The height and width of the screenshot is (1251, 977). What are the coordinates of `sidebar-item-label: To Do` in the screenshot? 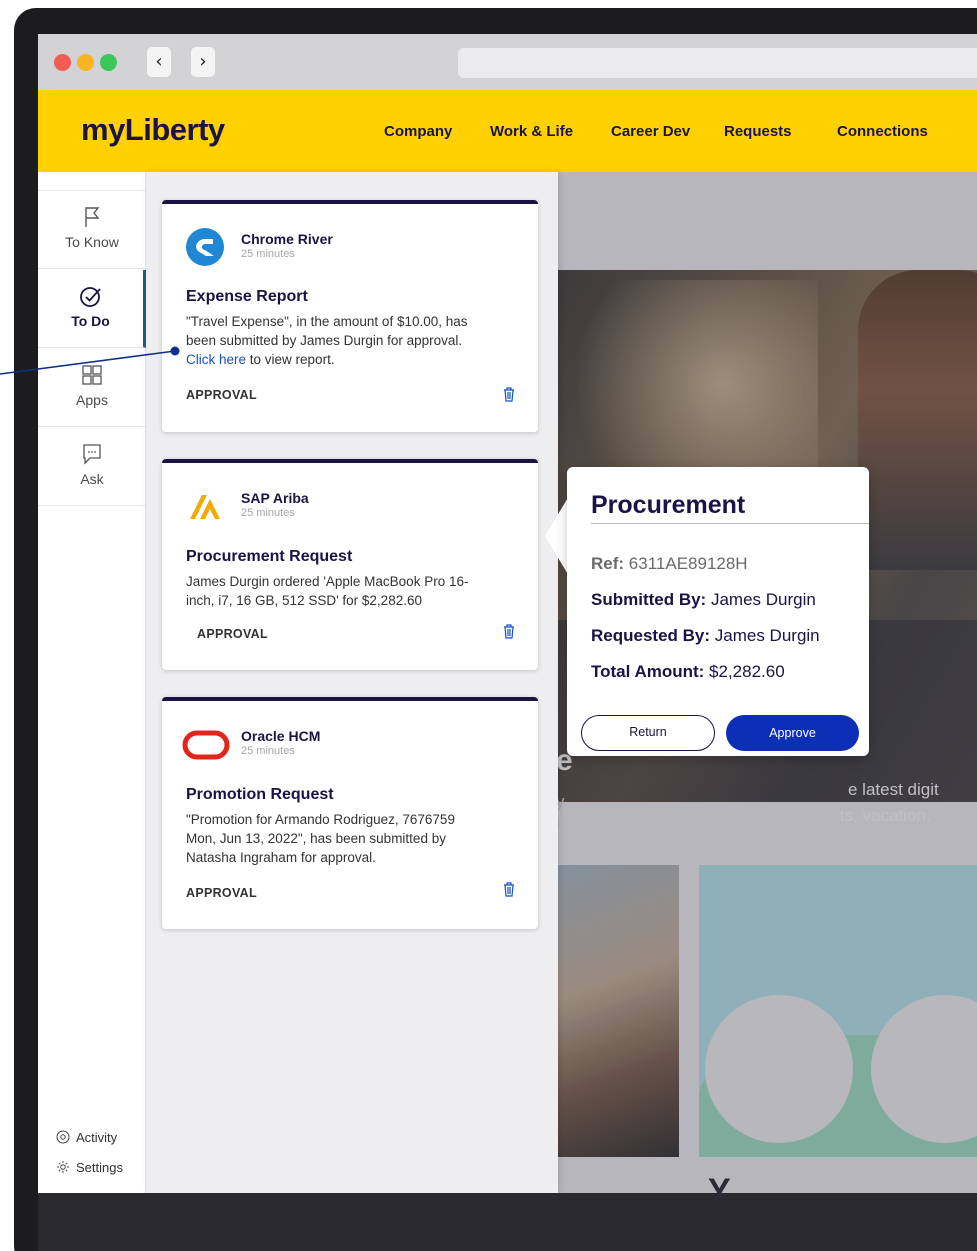 It's located at (90, 321).